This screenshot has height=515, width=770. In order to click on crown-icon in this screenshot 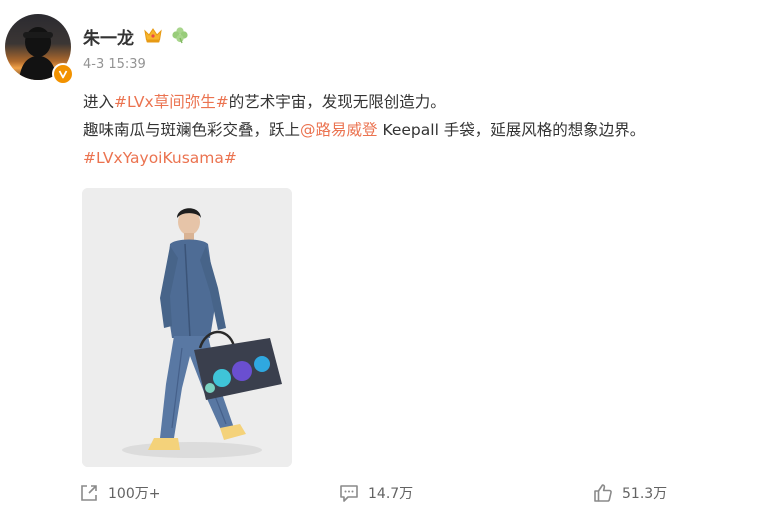, I will do `click(153, 35)`.